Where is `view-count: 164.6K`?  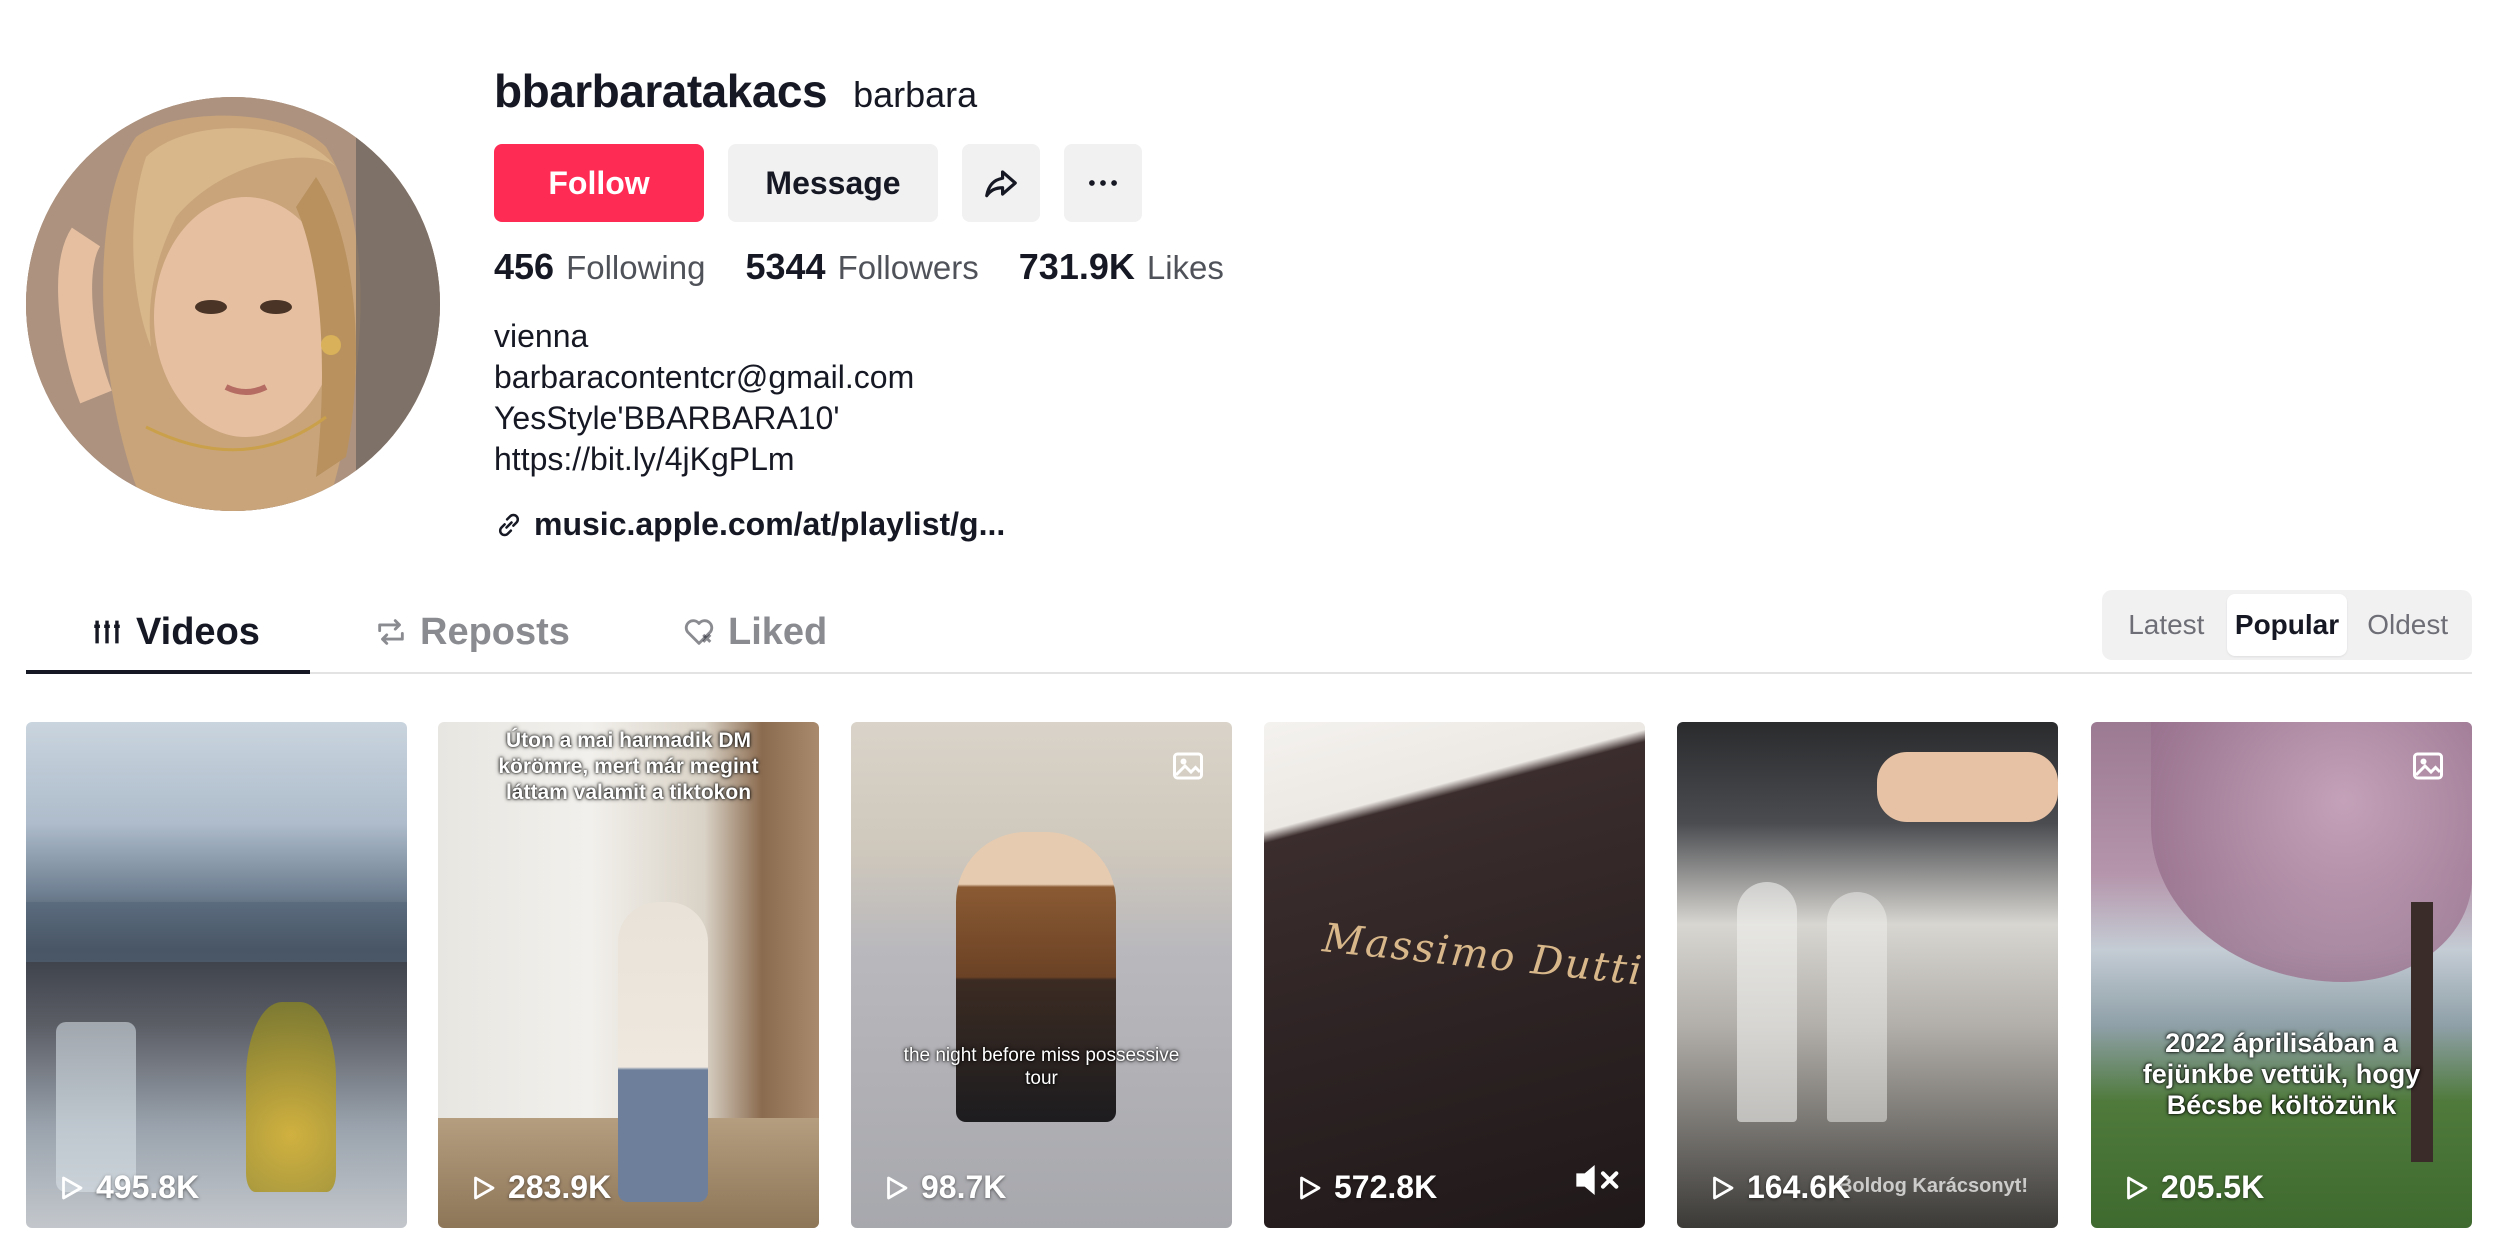
view-count: 164.6K is located at coordinates (1778, 1187).